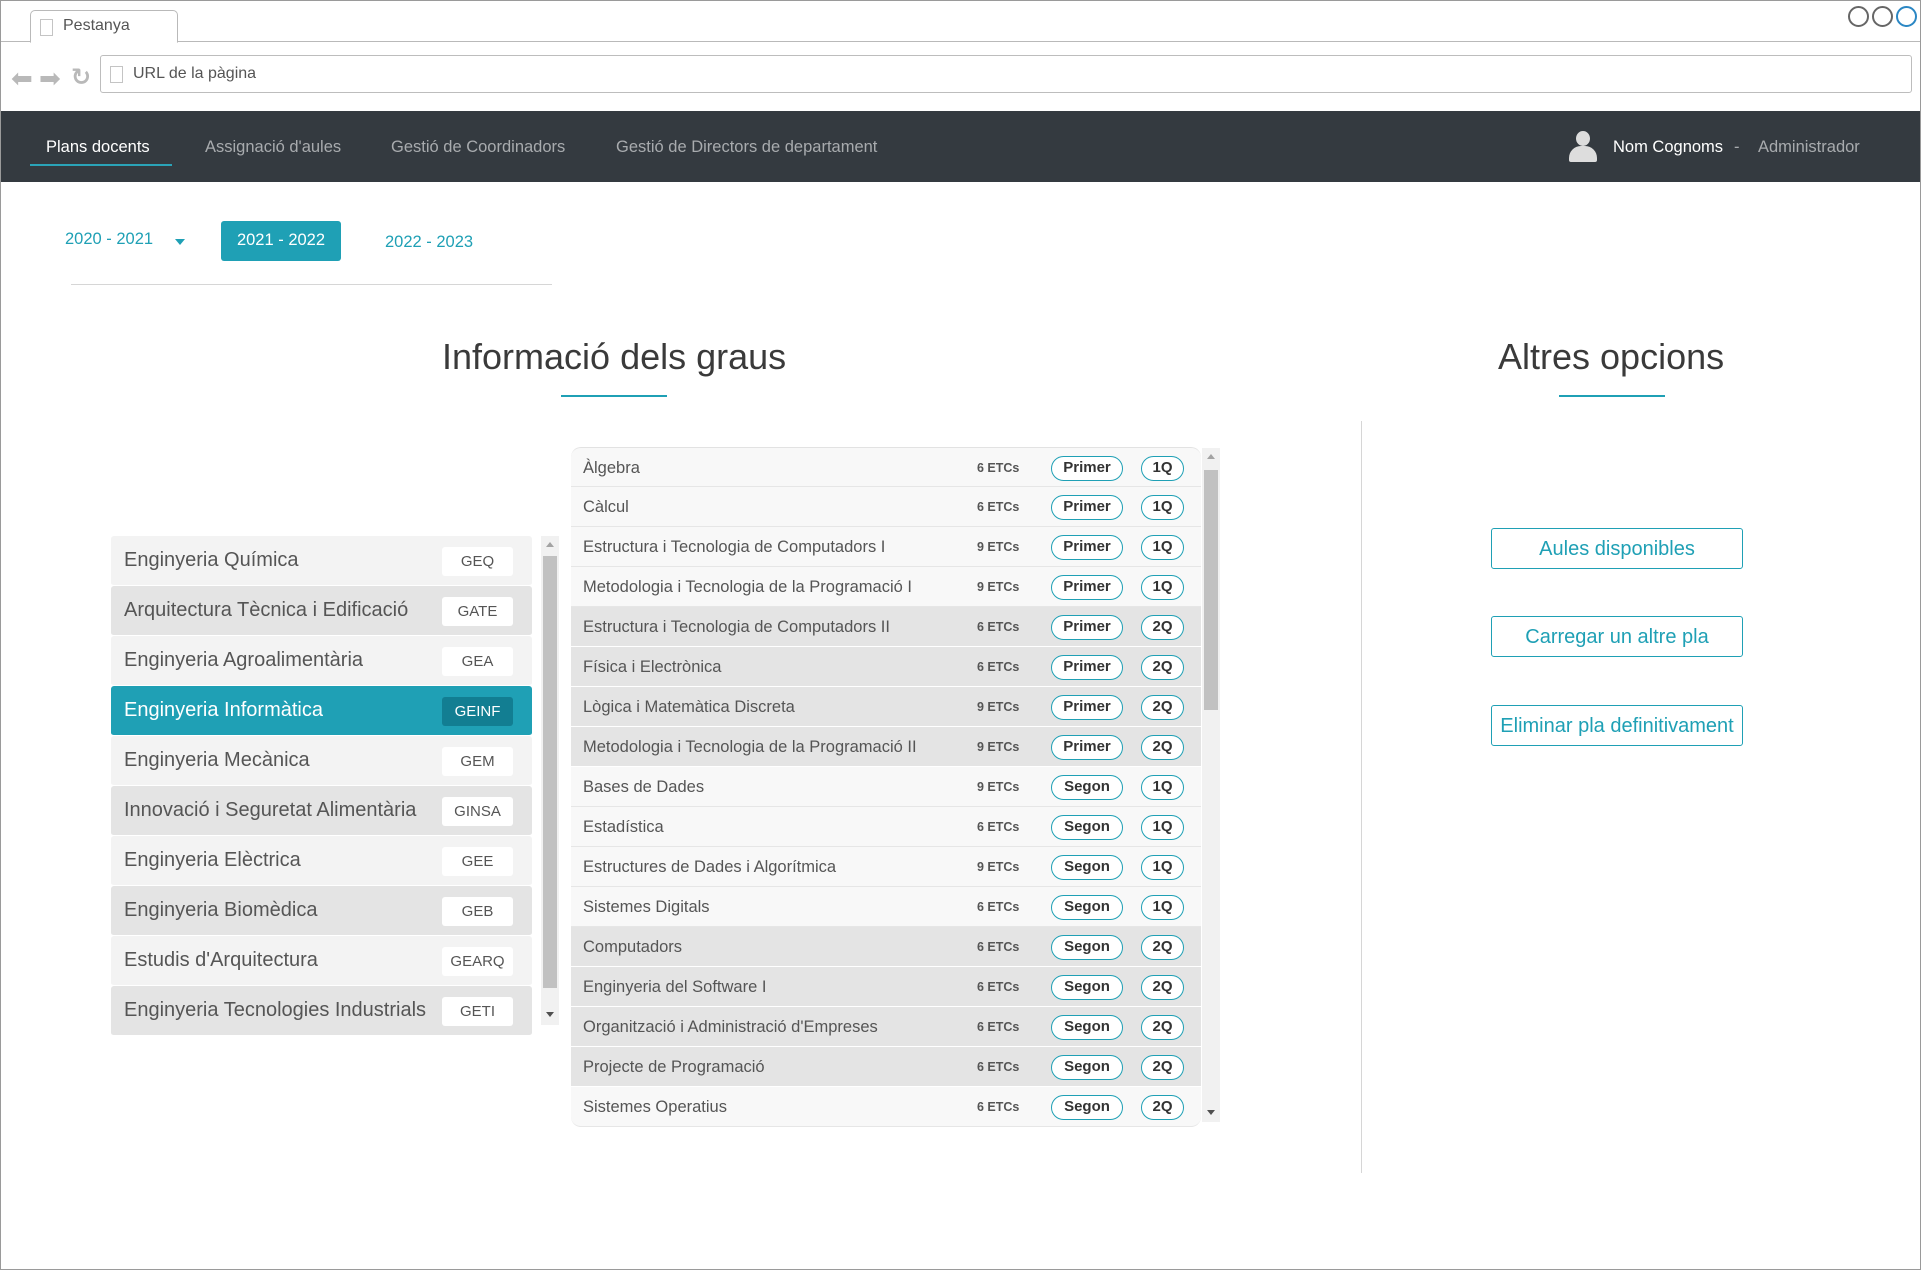 This screenshot has width=1922, height=1271. I want to click on reload-icon: ↻, so click(81, 78).